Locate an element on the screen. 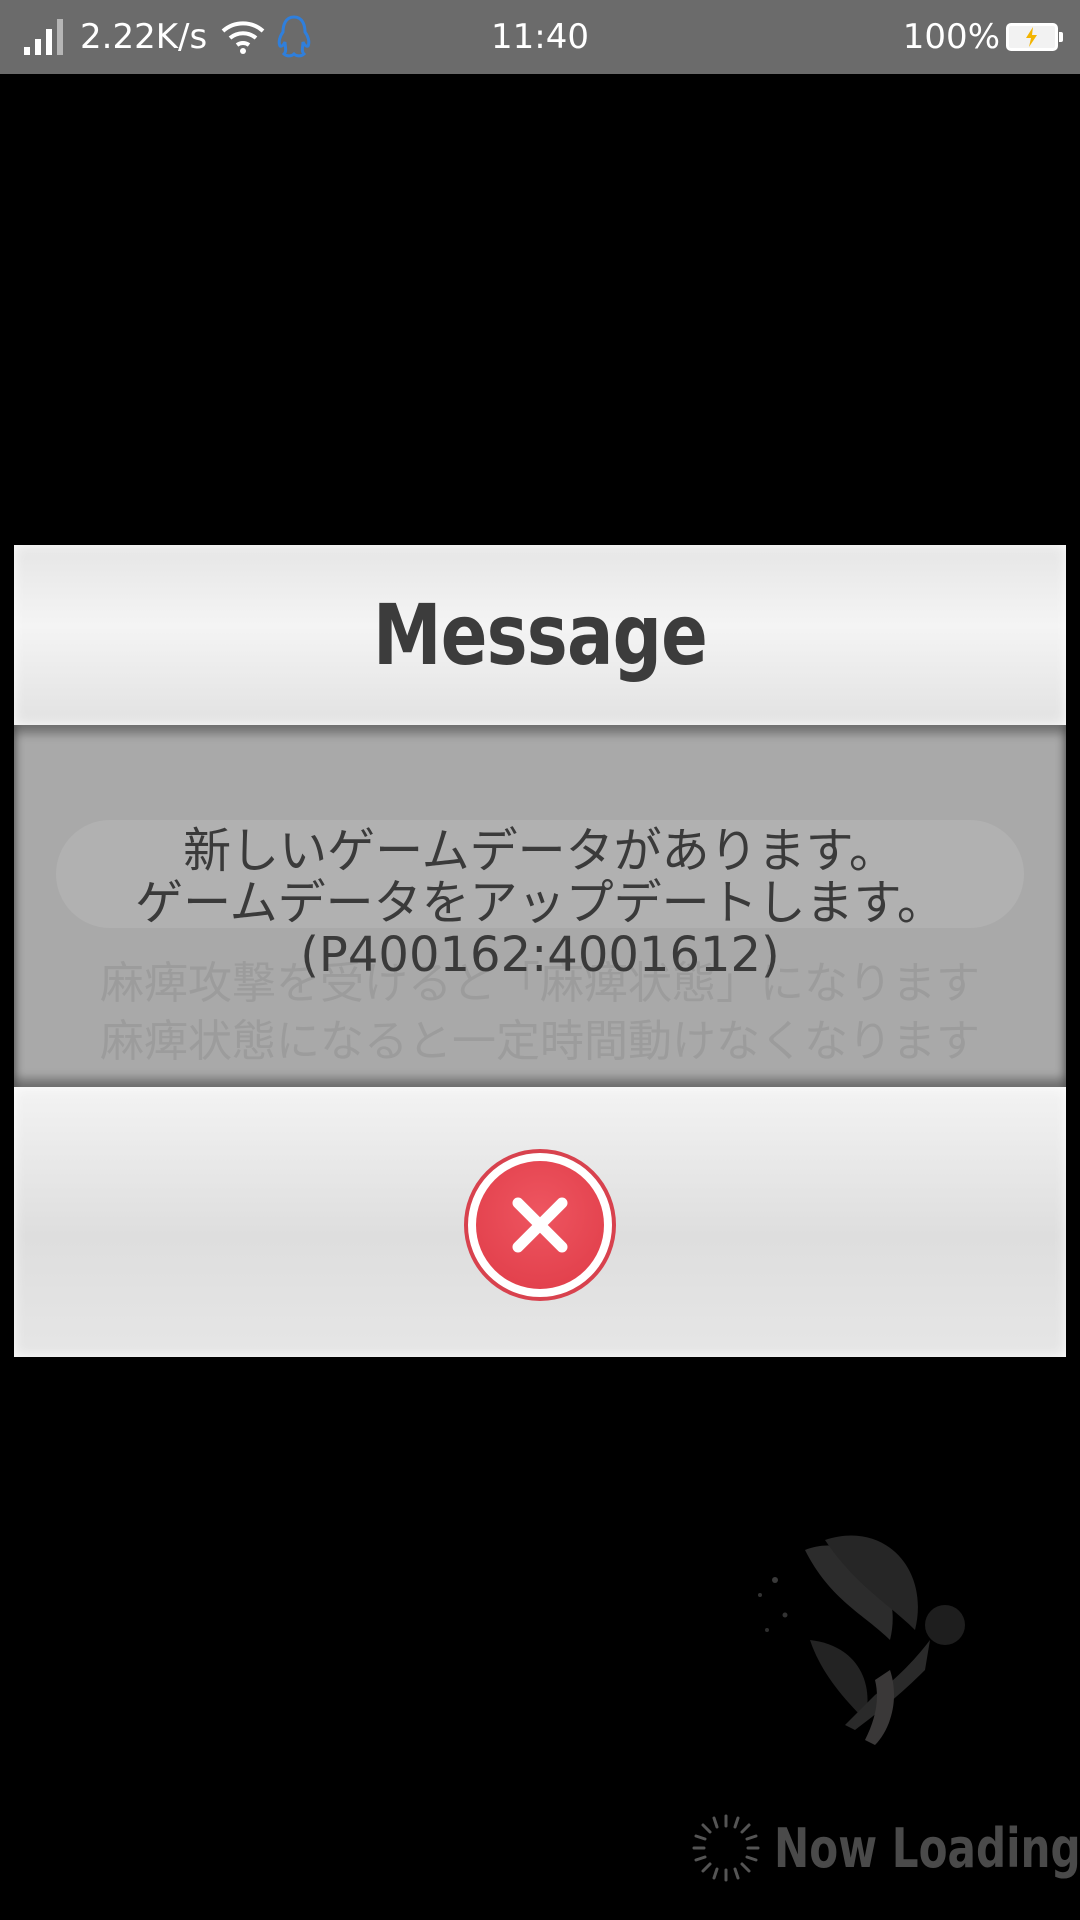 The height and width of the screenshot is (1920, 1080). status-right: 100% is located at coordinates (982, 37).